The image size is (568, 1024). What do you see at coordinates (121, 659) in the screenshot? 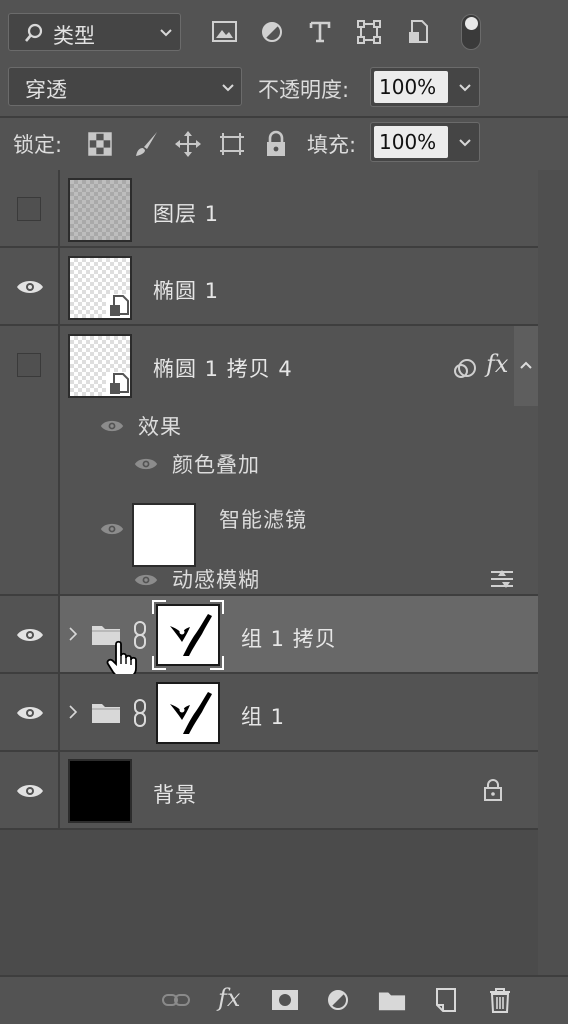
I see `hand-cursor-icon` at bounding box center [121, 659].